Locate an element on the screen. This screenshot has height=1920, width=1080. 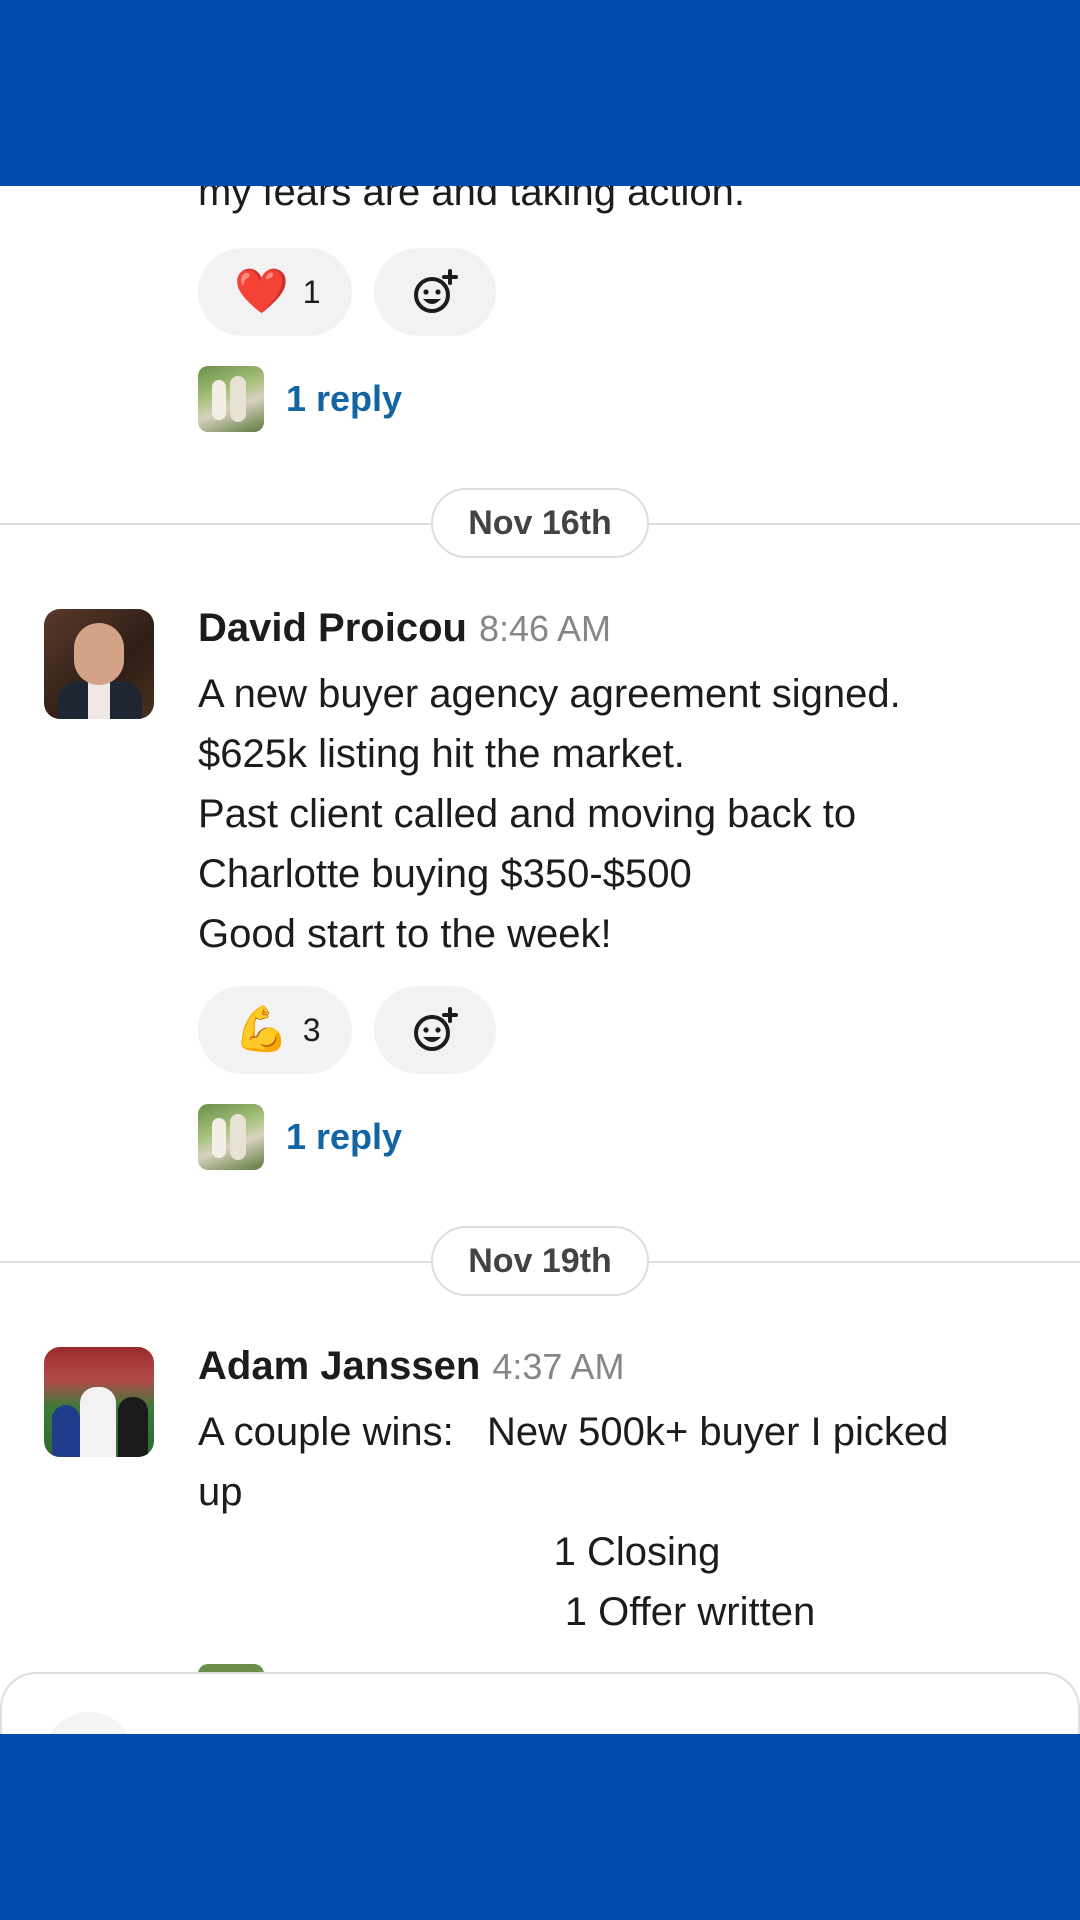
message-header: David Proicou 8:46 AM is located at coordinates (404, 628).